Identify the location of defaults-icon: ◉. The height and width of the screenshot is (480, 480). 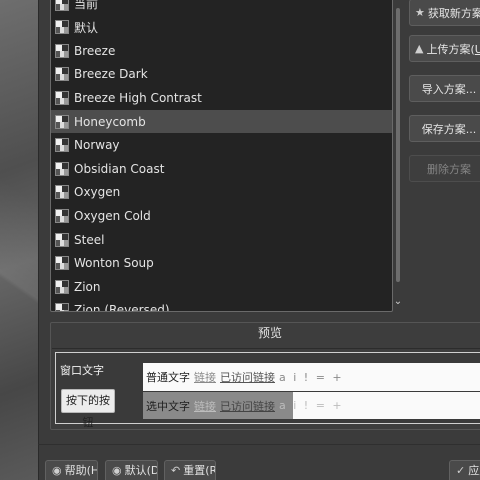
(117, 470).